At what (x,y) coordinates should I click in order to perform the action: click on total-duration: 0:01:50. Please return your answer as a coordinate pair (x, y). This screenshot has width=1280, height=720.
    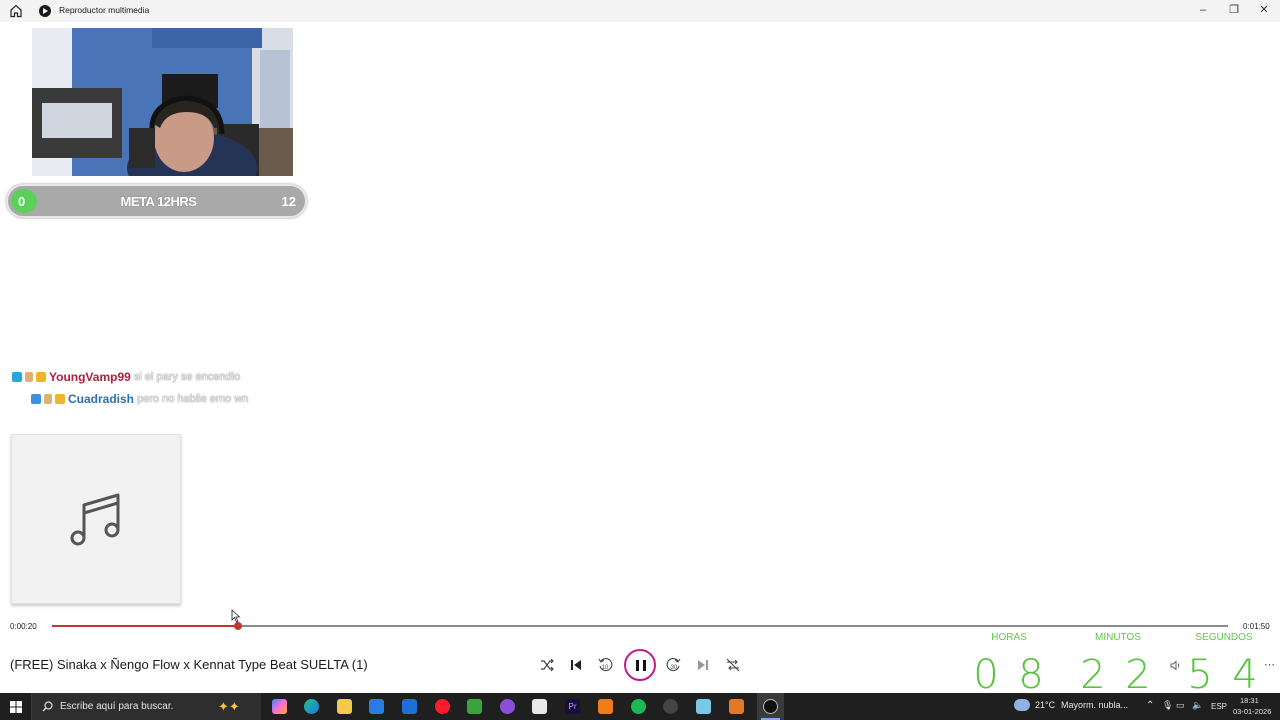
    Looking at the image, I should click on (1256, 626).